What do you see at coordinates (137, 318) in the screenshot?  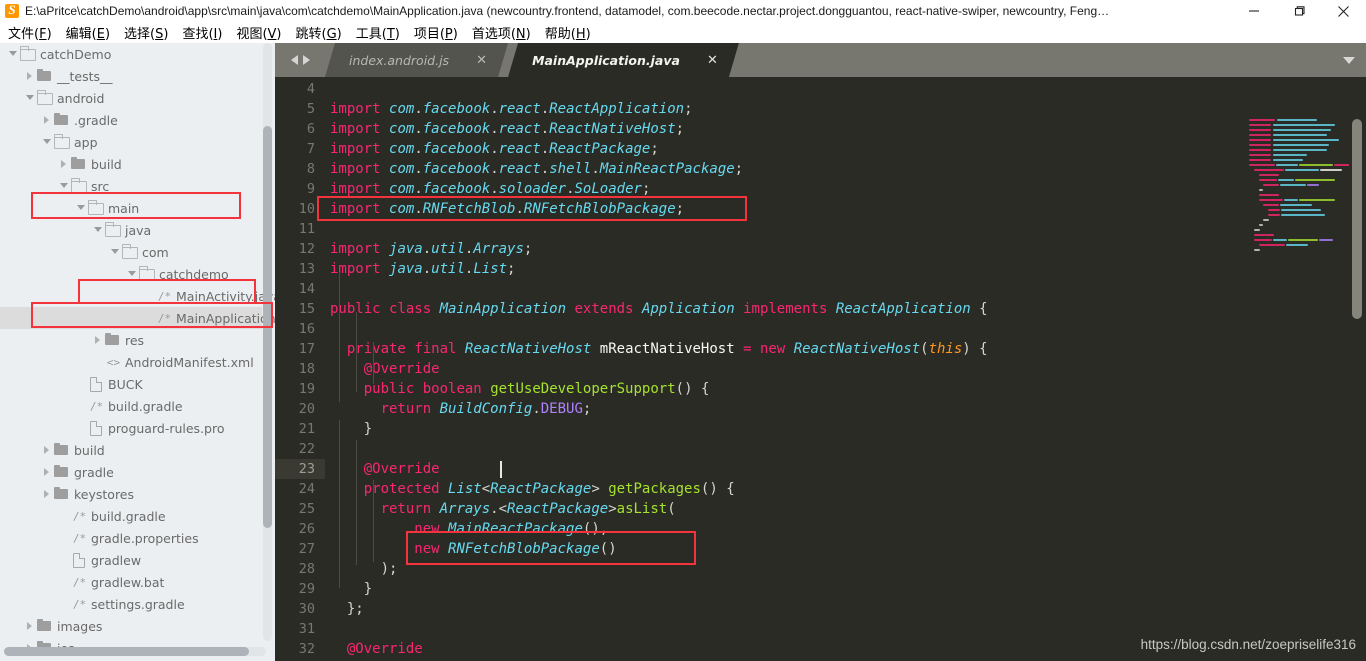 I see `tree-item: /* MainApplication.java` at bounding box center [137, 318].